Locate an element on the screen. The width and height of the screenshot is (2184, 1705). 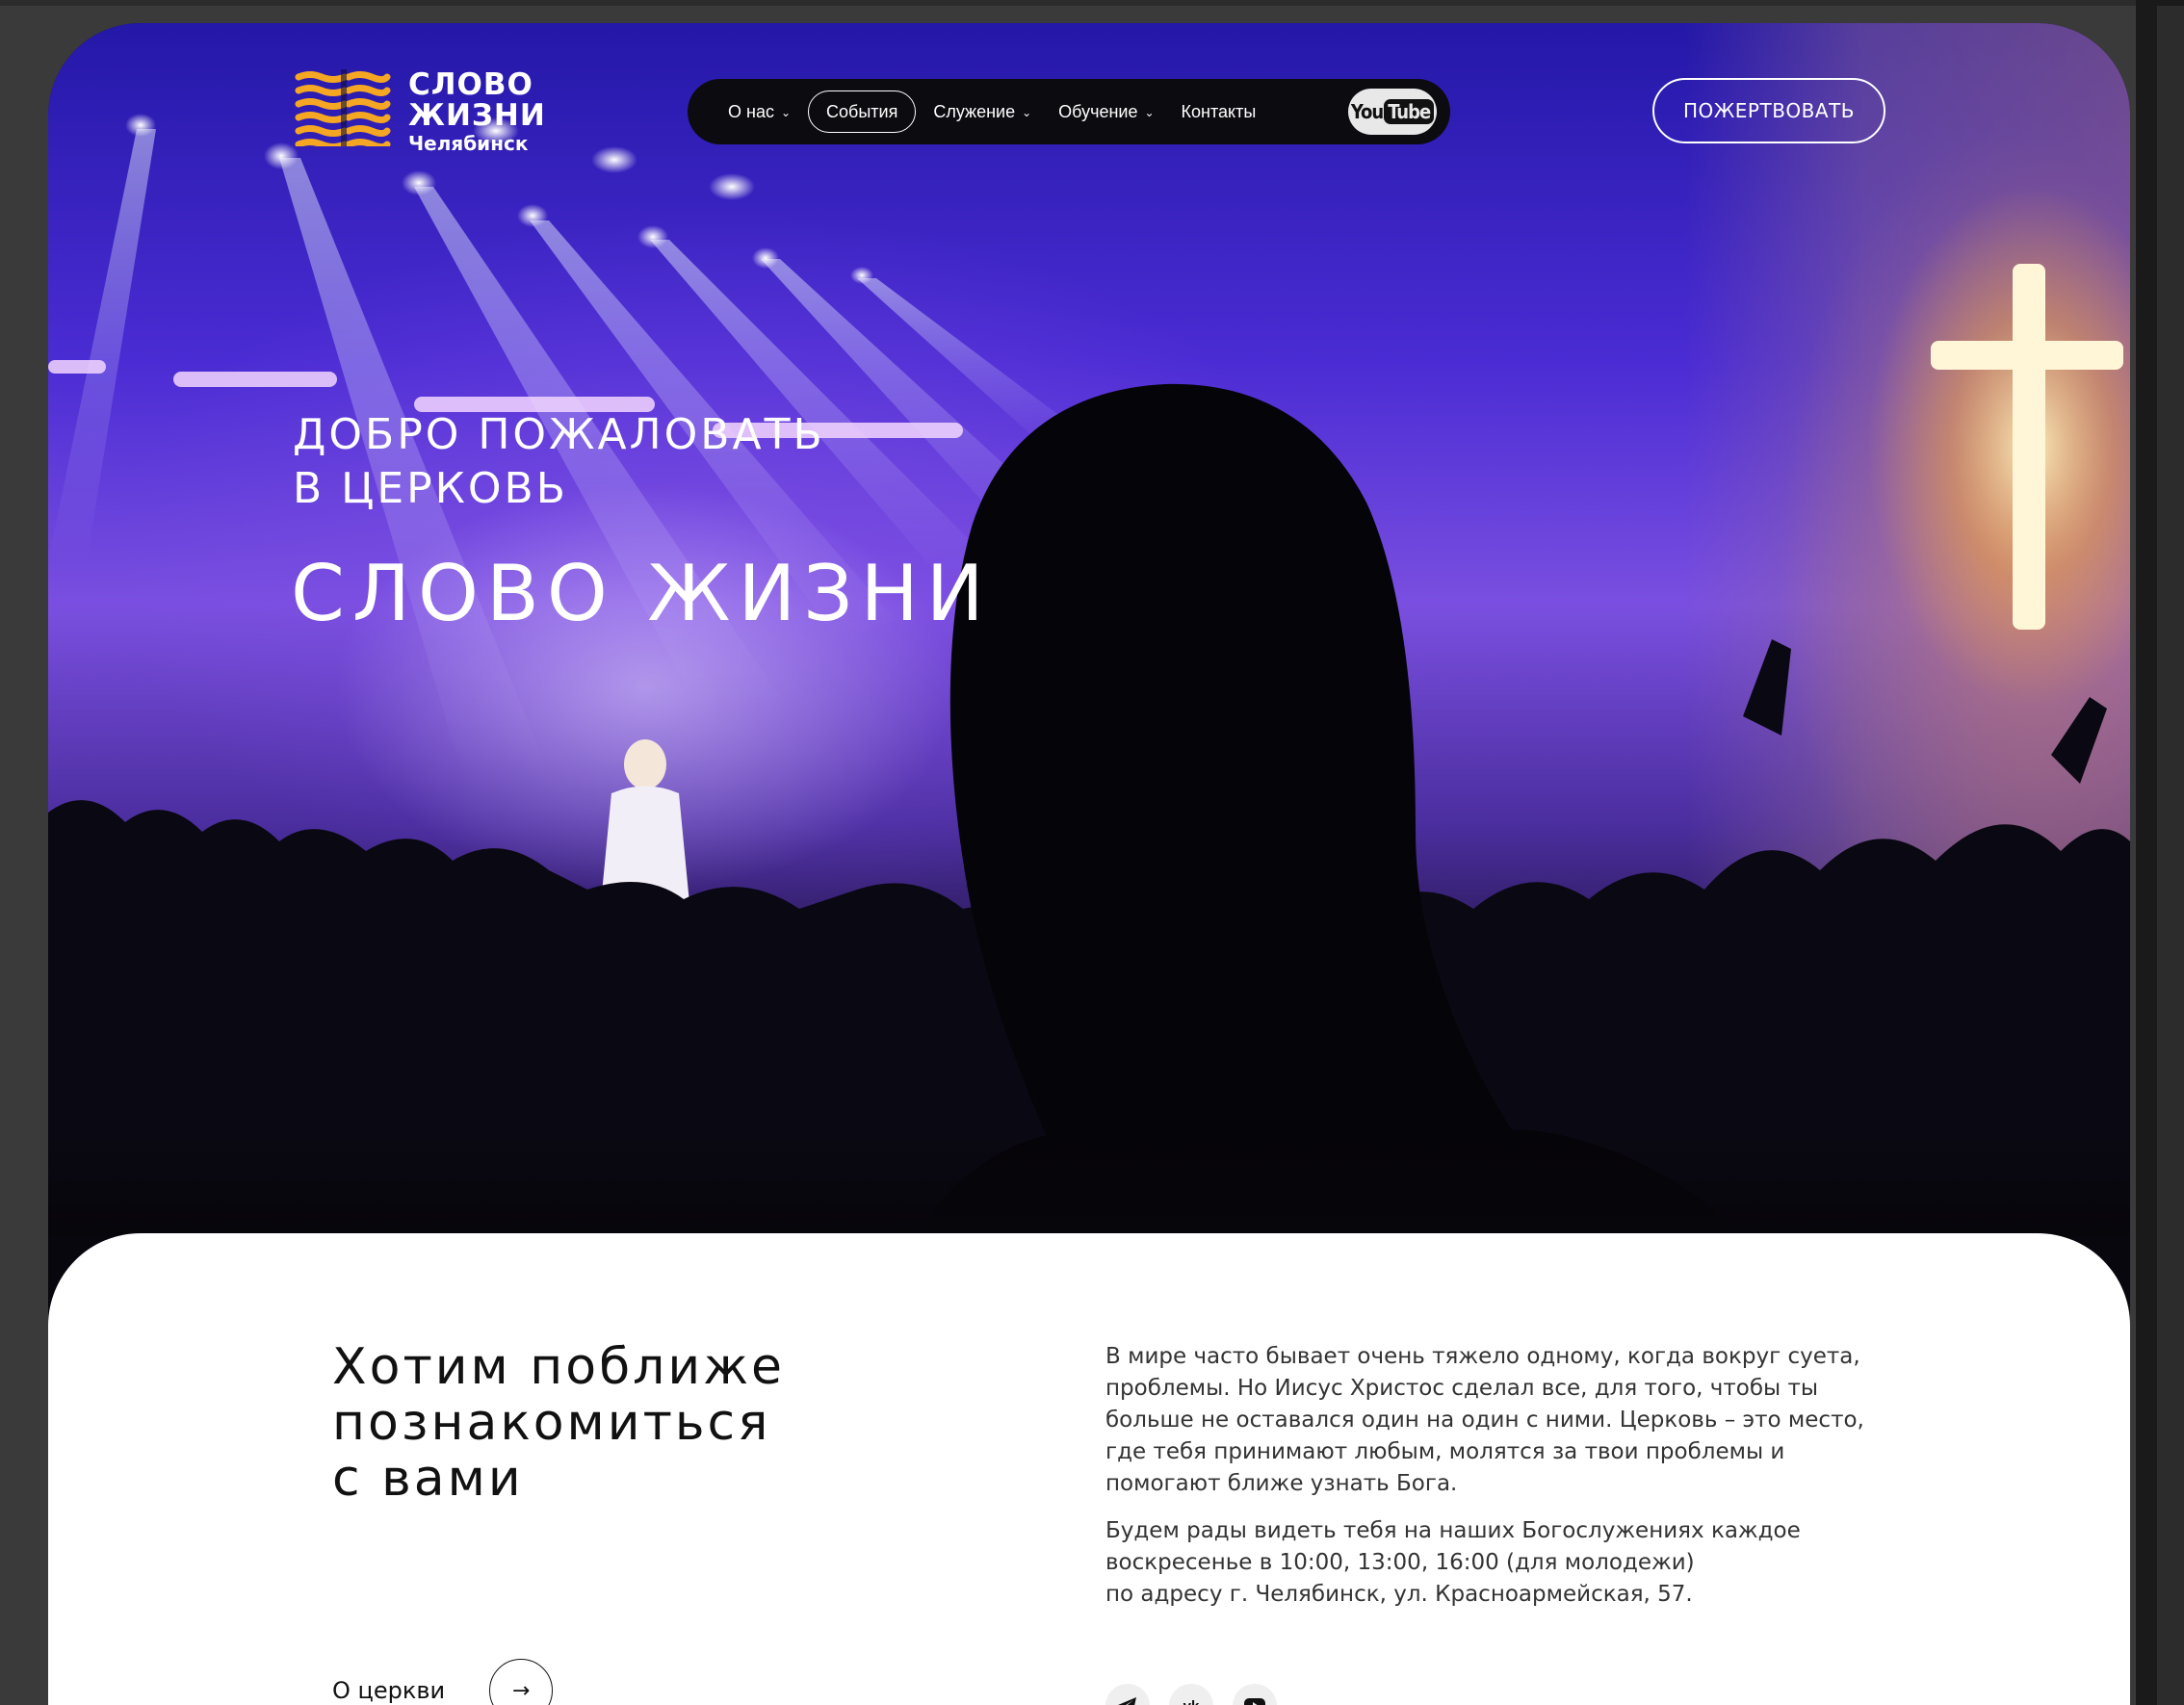
nav-item-contacts: Контакты is located at coordinates (1219, 112).